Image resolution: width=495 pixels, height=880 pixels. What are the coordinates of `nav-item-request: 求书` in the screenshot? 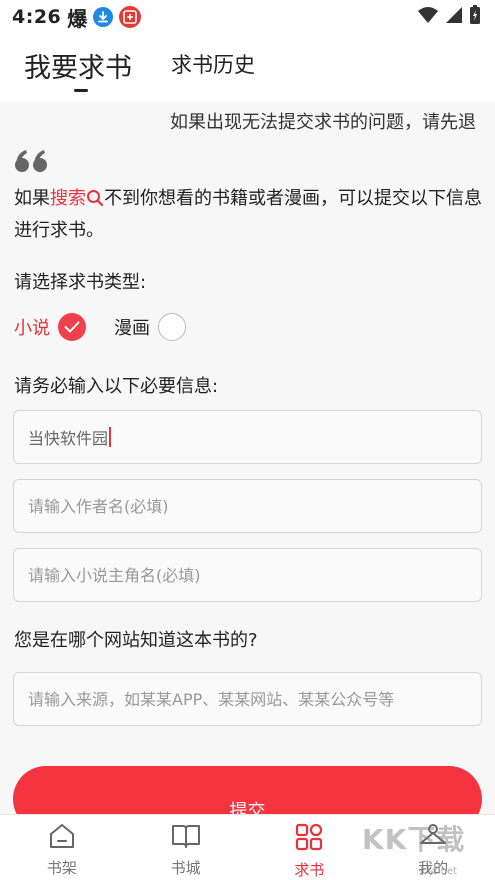 It's located at (310, 847).